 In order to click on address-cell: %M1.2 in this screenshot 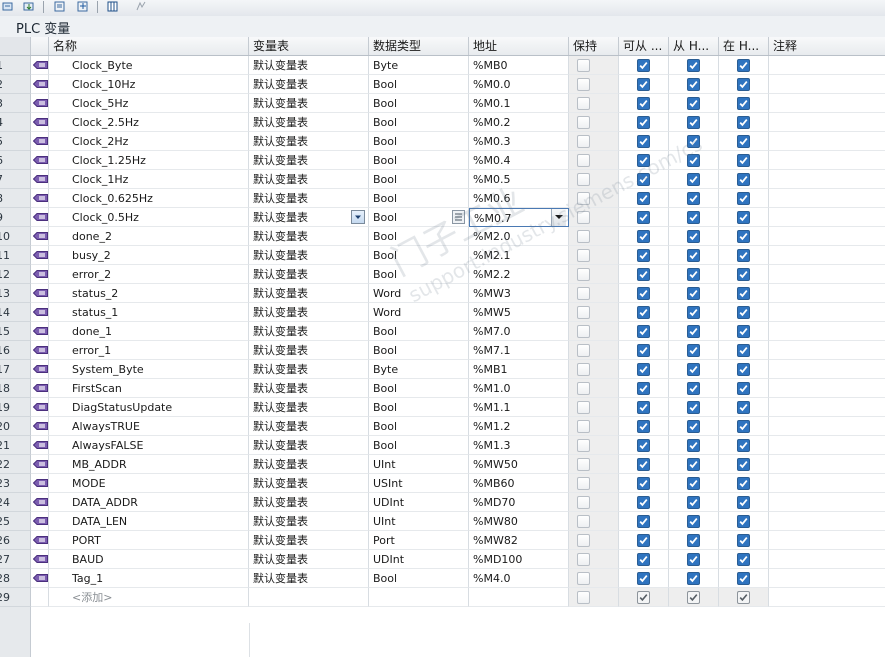, I will do `click(519, 426)`.